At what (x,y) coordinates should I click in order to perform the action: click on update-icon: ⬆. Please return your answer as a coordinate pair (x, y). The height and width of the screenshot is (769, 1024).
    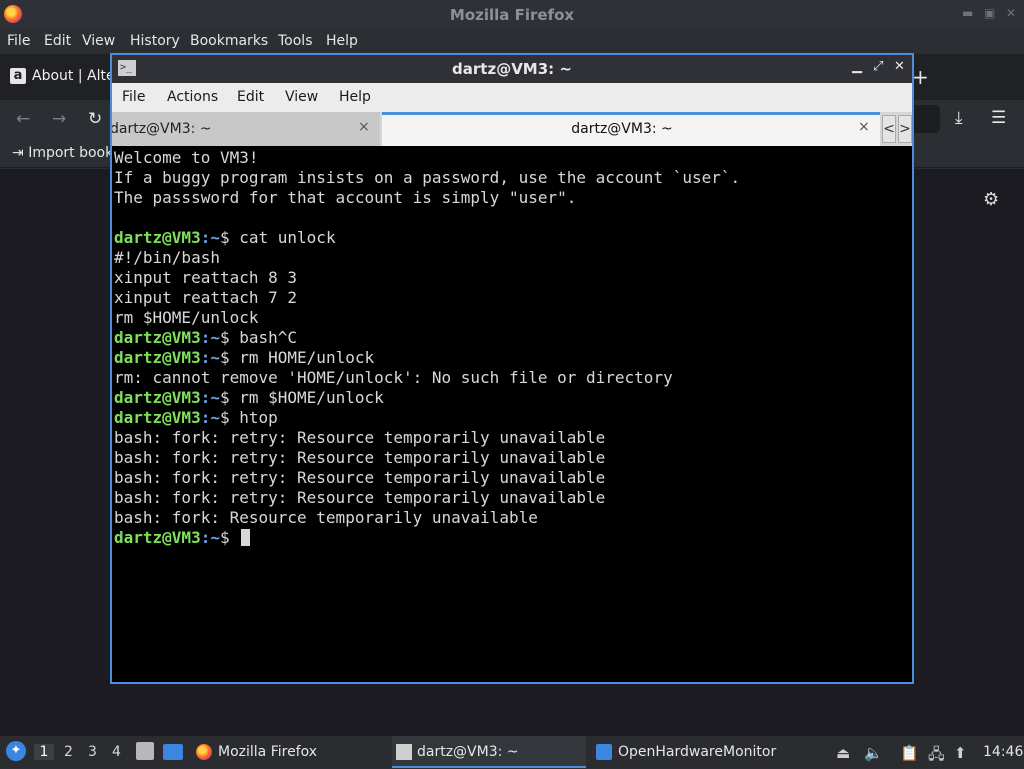
    Looking at the image, I should click on (960, 753).